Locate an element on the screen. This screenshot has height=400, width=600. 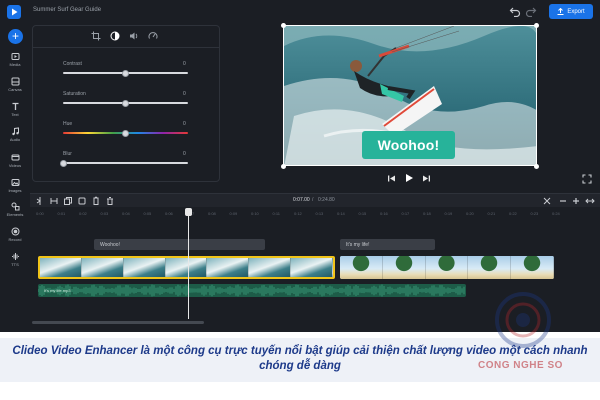
text-clip-its-my-life: It's my life! is located at coordinates (387, 244).